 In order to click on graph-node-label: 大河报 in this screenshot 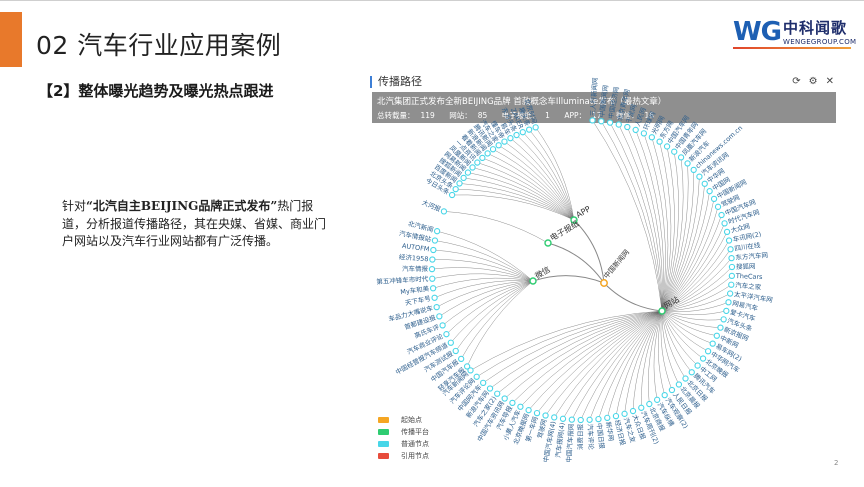, I will do `click(432, 206)`.